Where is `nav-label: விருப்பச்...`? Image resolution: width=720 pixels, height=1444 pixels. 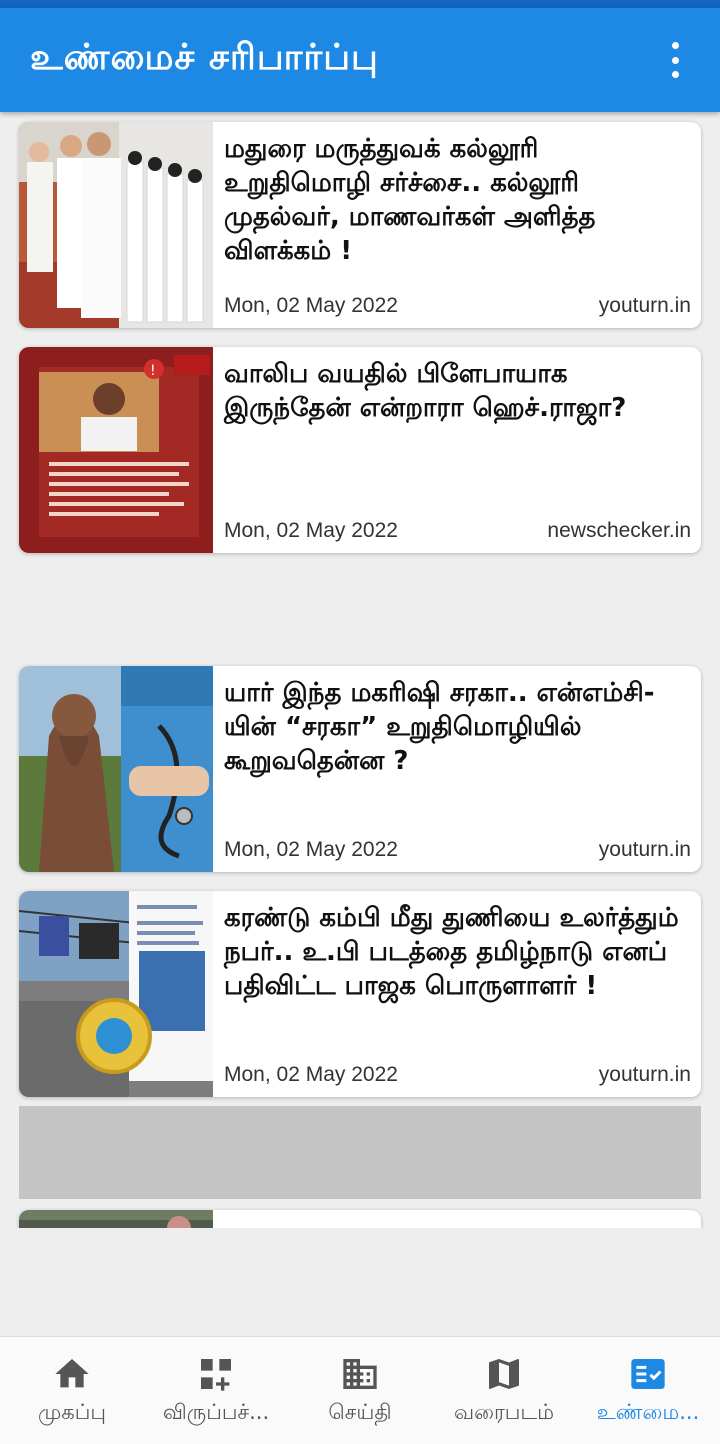 nav-label: விருப்பச்... is located at coordinates (216, 1412).